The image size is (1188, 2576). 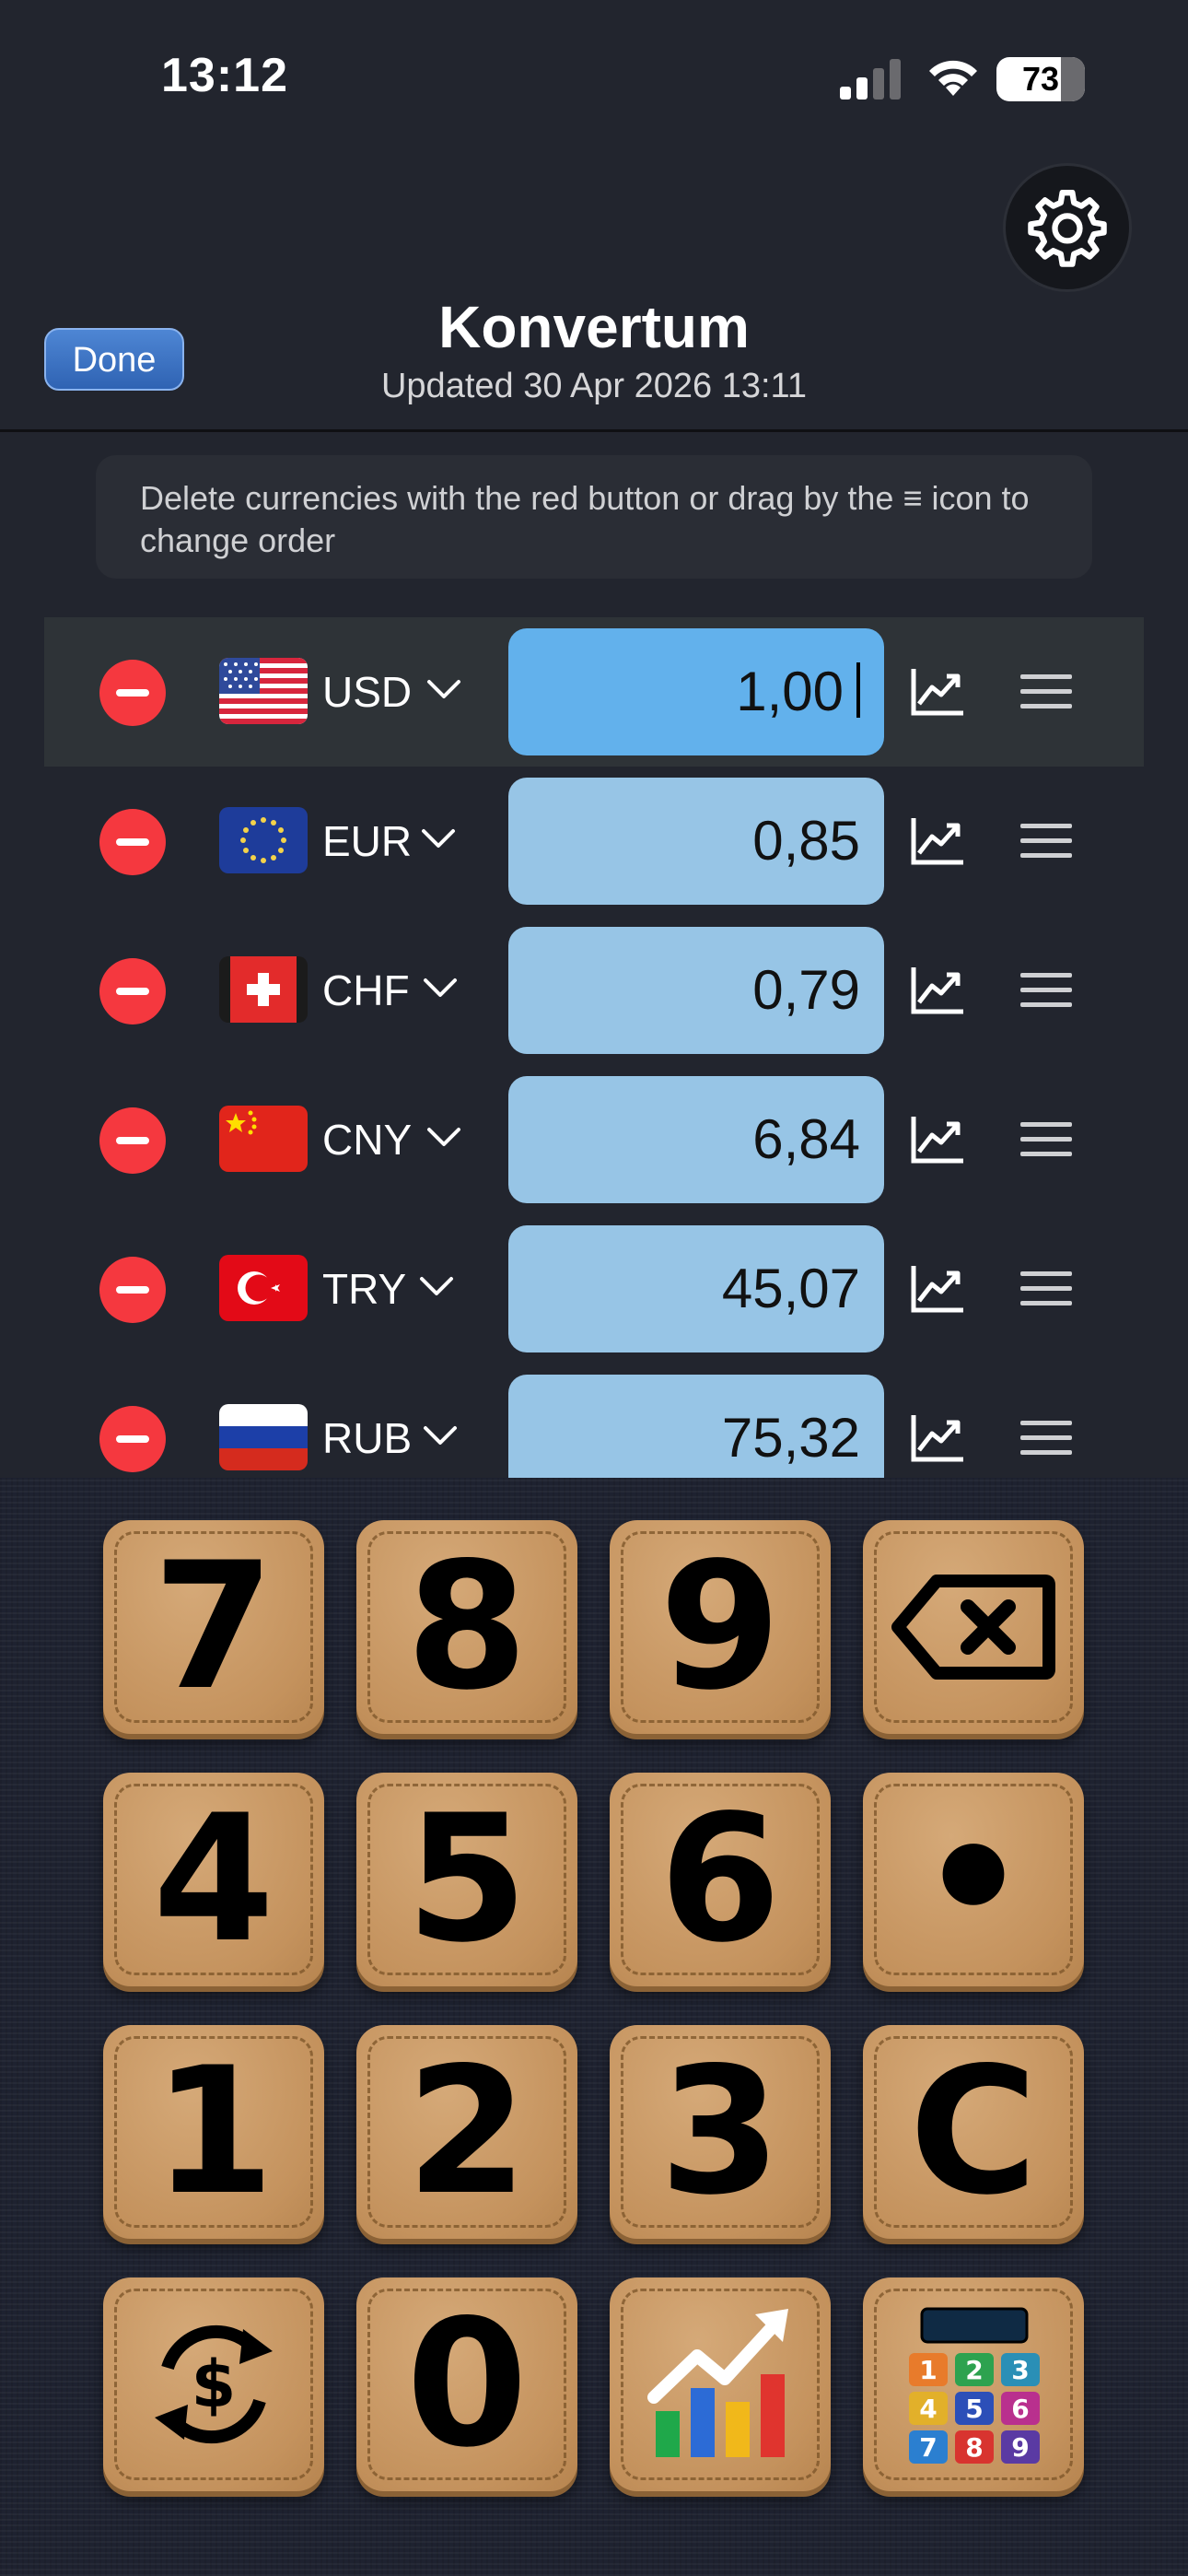 What do you see at coordinates (696, 1288) in the screenshot?
I see `amount-input: 45,07` at bounding box center [696, 1288].